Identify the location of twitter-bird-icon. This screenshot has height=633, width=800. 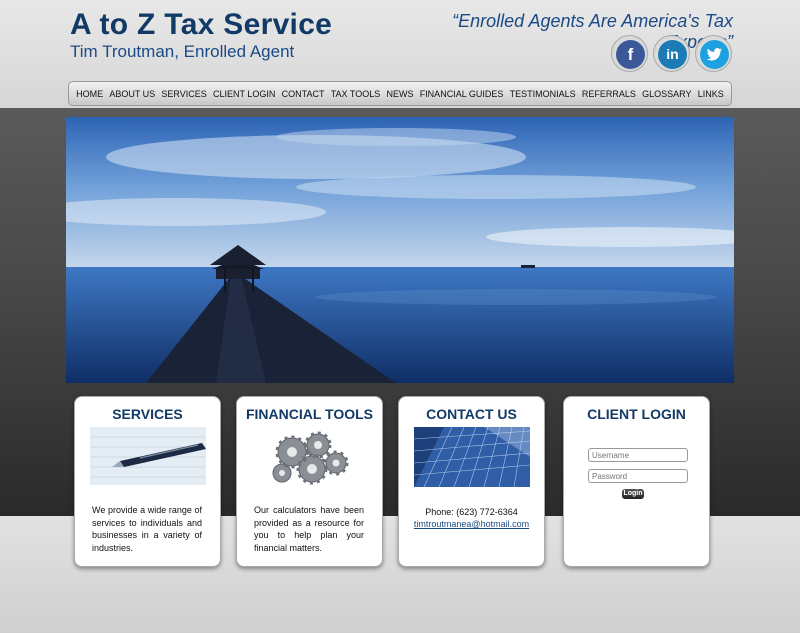
(714, 54).